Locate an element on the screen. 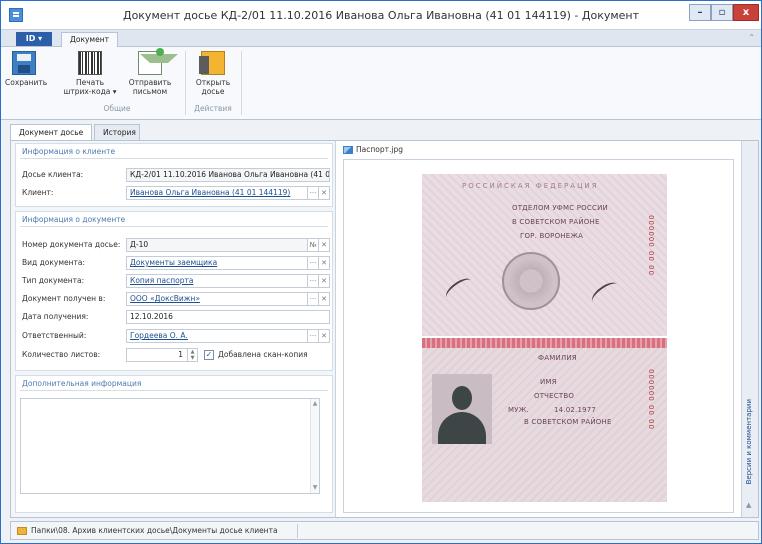 Image resolution: width=762 pixels, height=544 pixels. ribbon-collapse-icon: ⌃ is located at coordinates (751, 37).